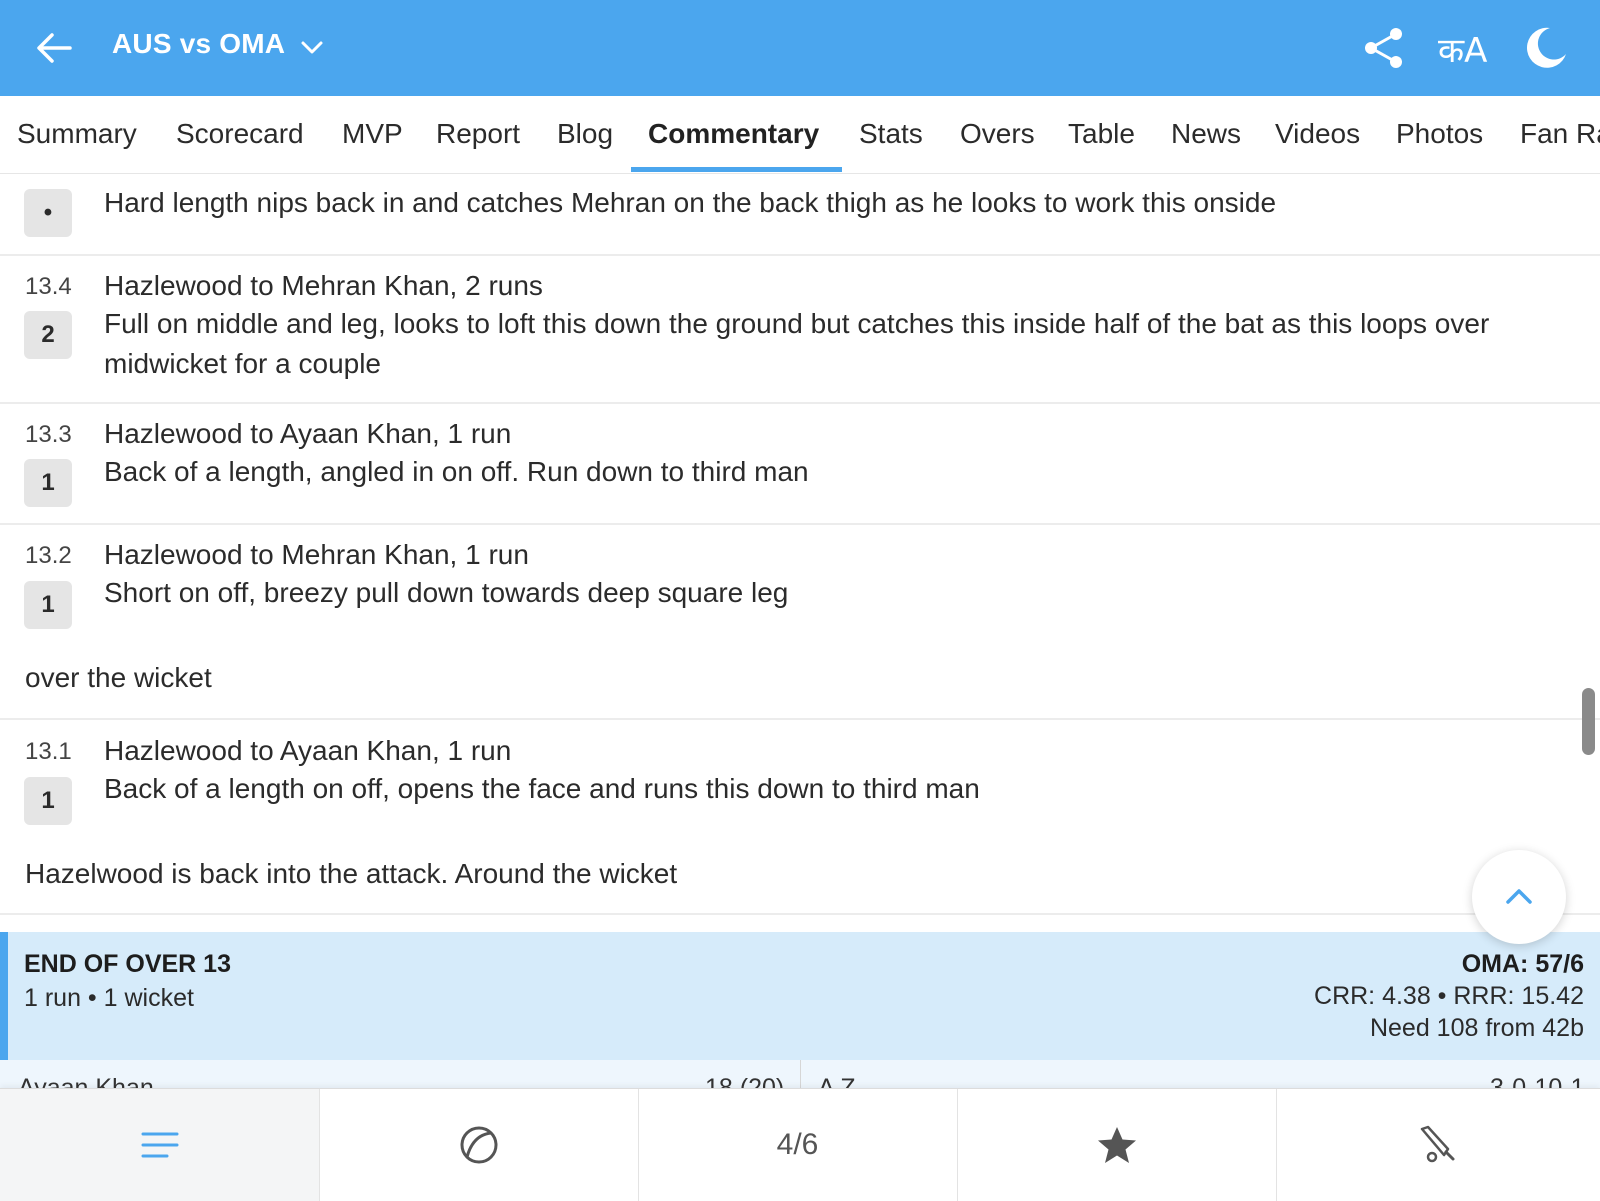 Image resolution: width=1600 pixels, height=1201 pixels. I want to click on tab-summary: Summary, so click(77, 134).